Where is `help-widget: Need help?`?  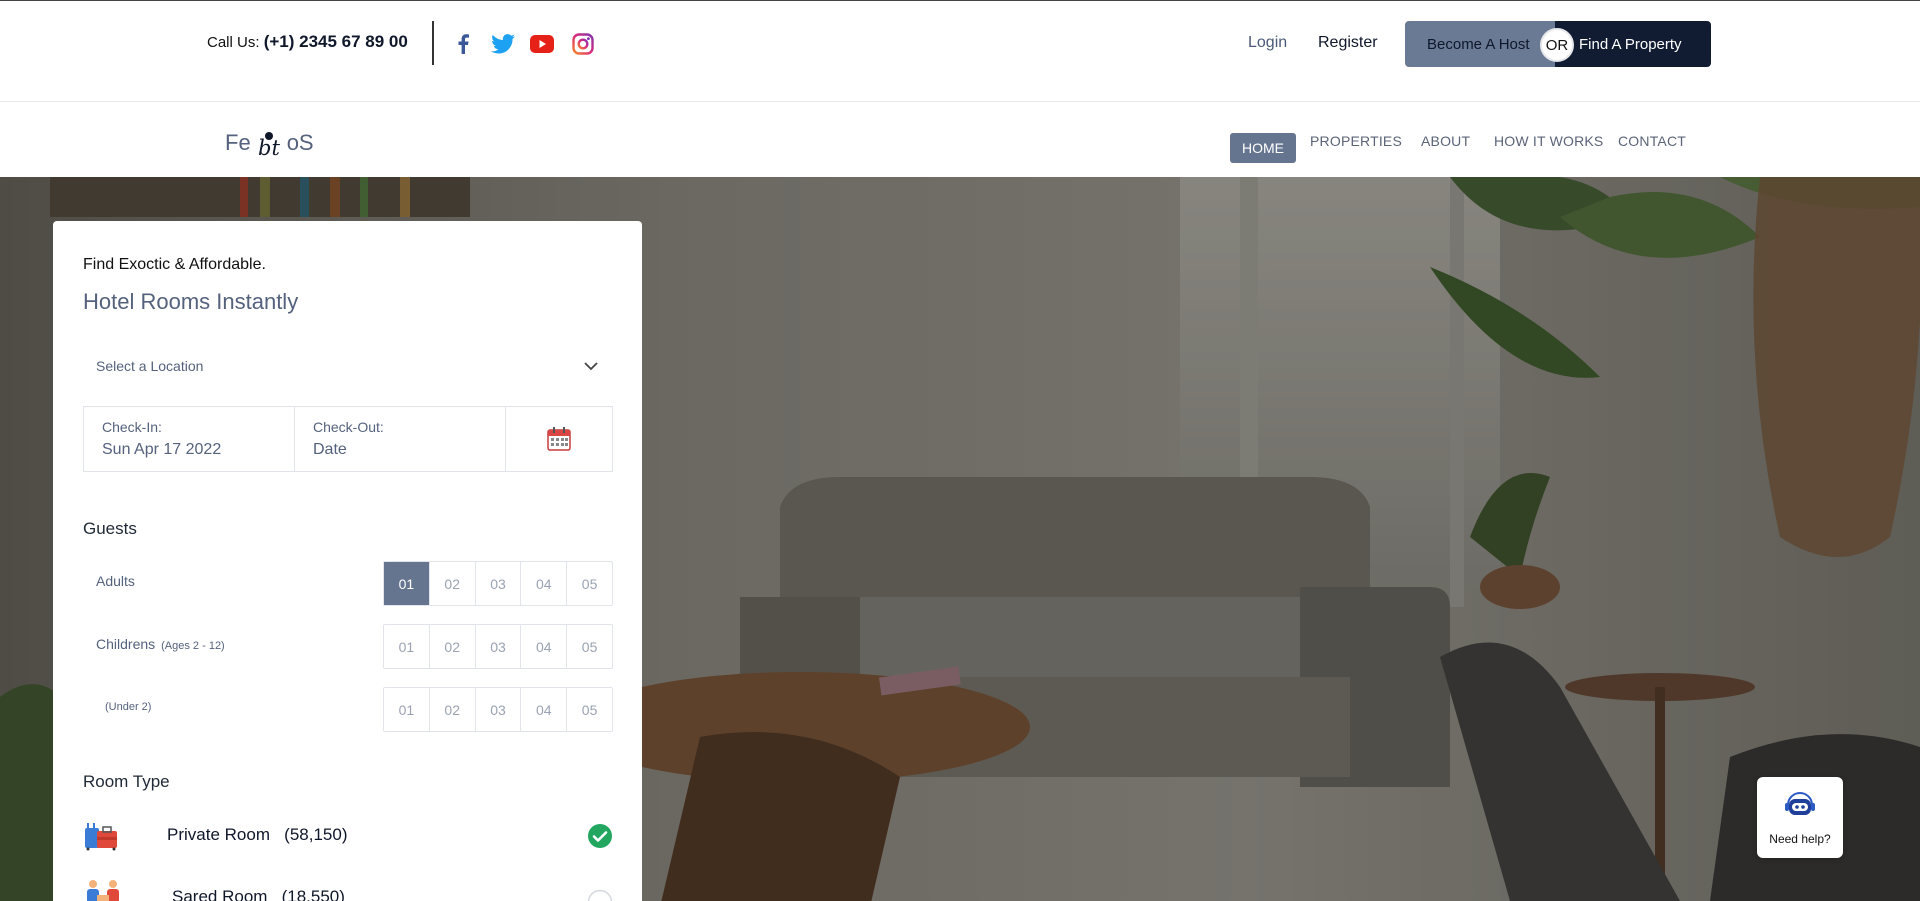
help-widget: Need help? is located at coordinates (1800, 817).